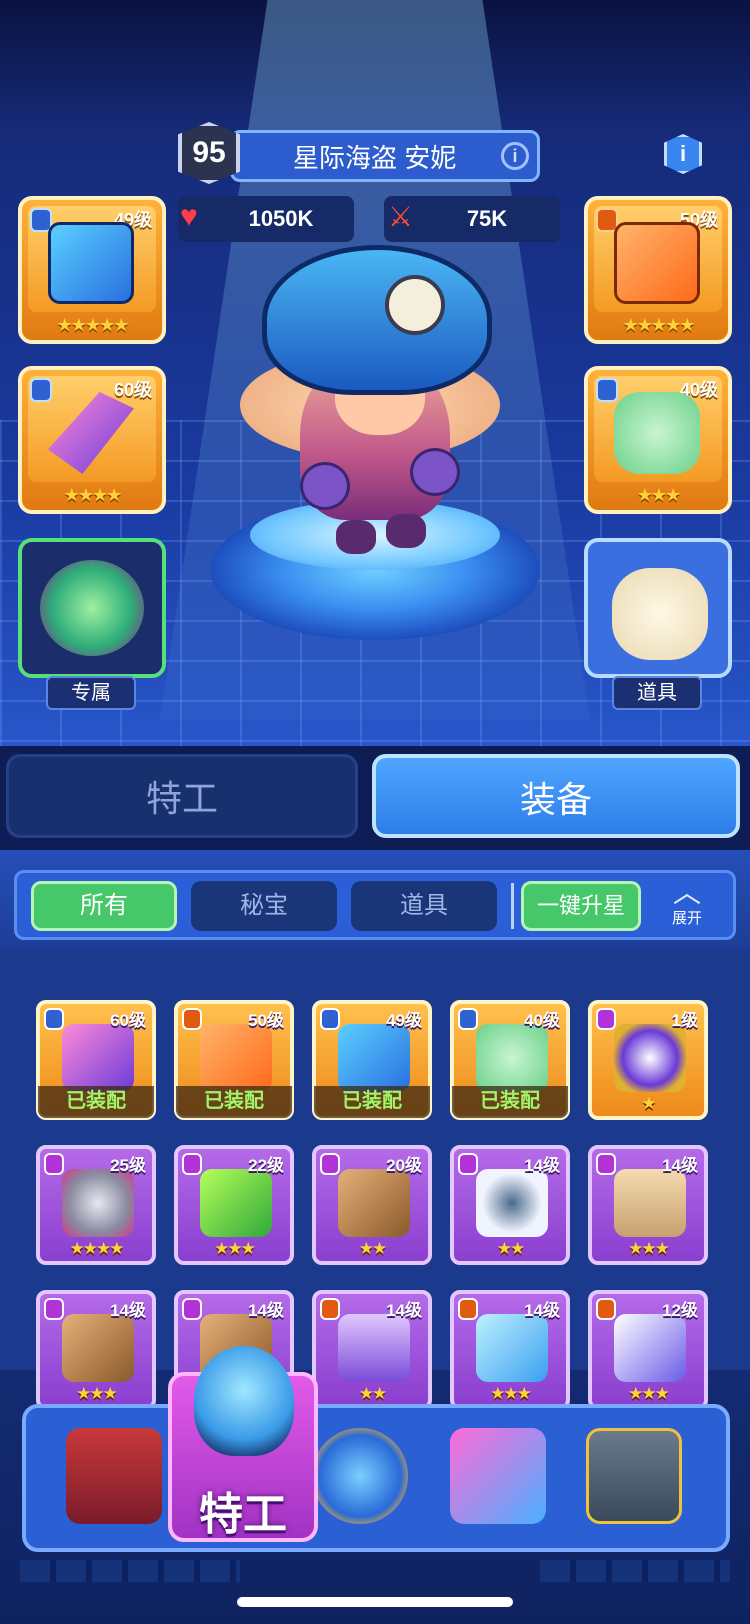 Image resolution: width=750 pixels, height=1624 pixels. I want to click on slime-vial-icon, so click(236, 1203).